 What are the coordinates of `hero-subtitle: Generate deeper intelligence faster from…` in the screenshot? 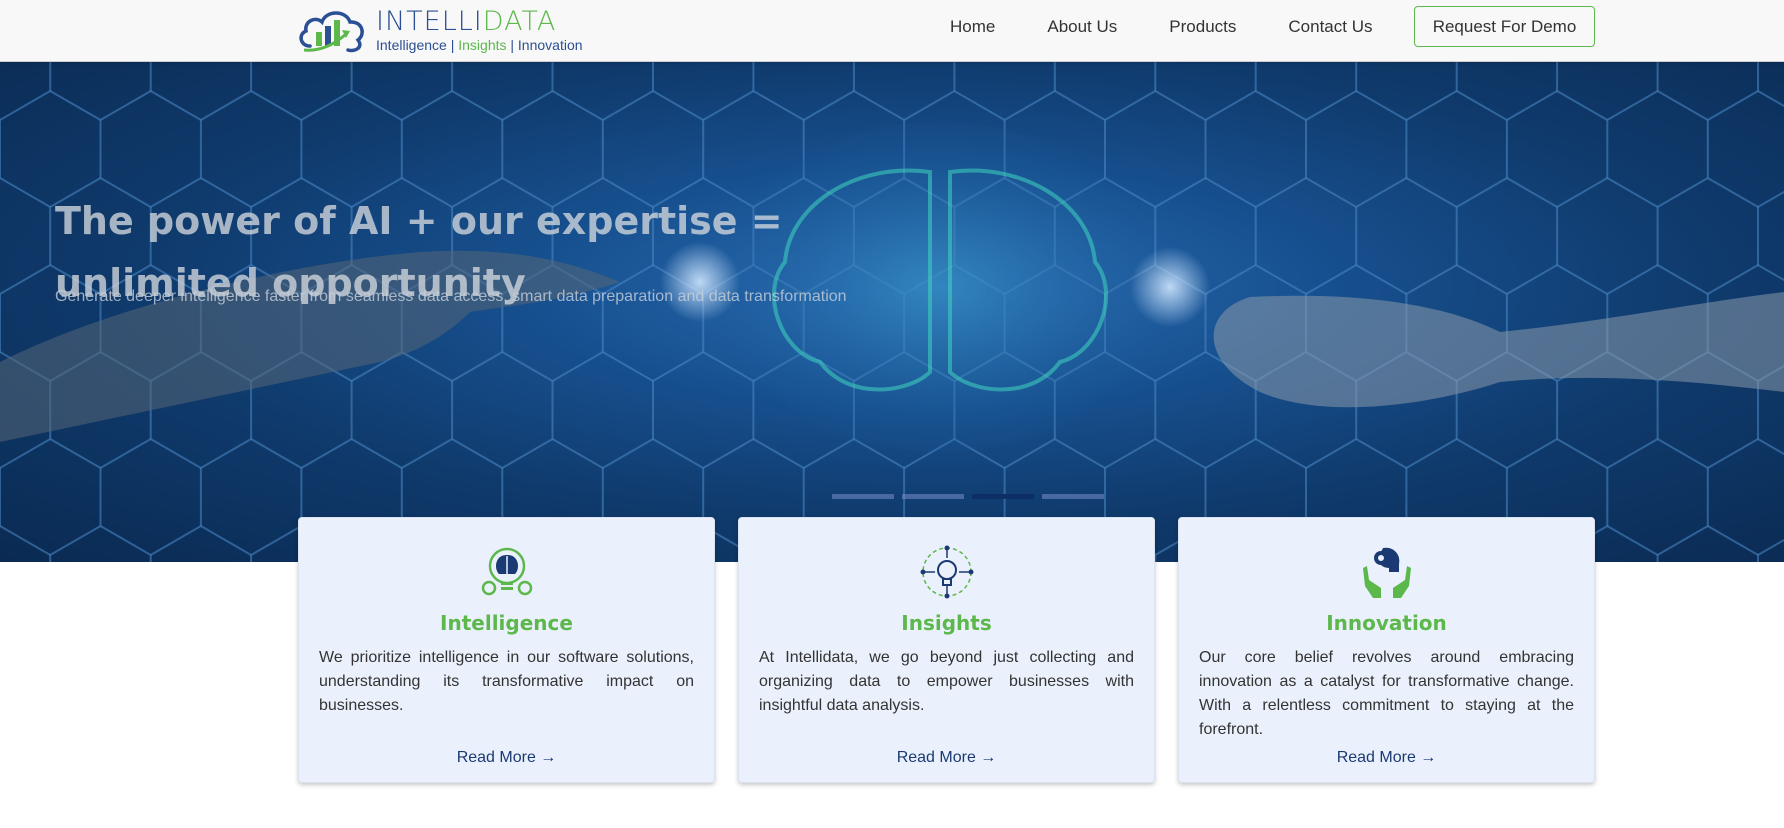 It's located at (451, 296).